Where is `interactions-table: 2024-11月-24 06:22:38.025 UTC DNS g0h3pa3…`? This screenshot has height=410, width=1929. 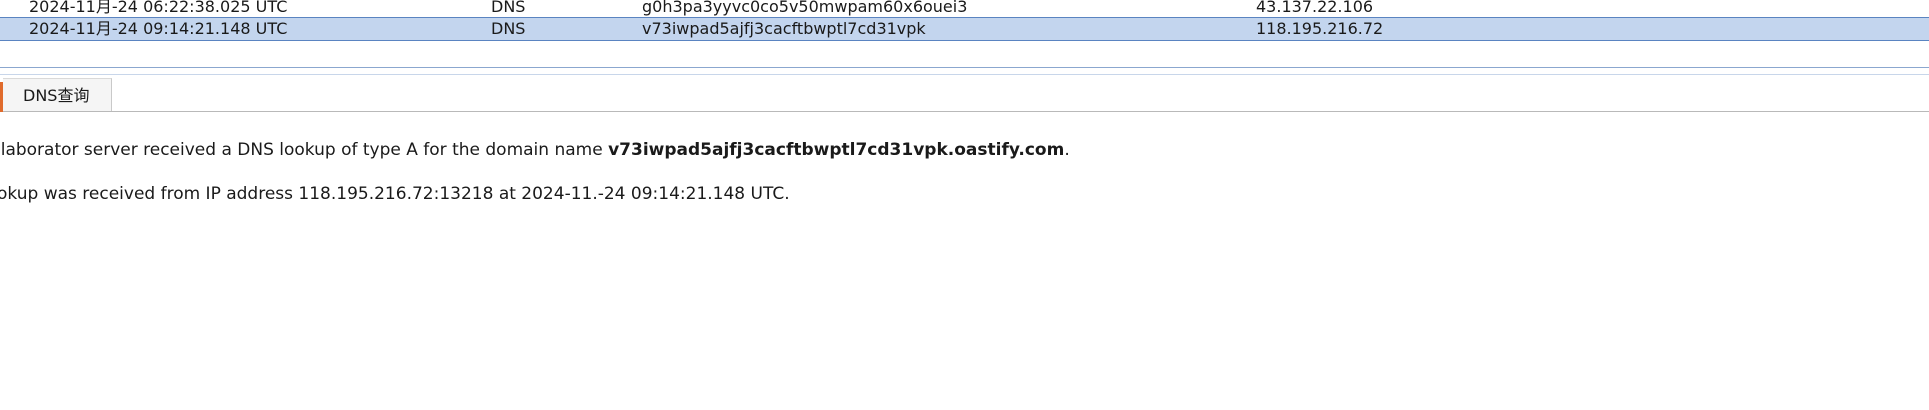
interactions-table: 2024-11月-24 06:22:38.025 UTC DNS g0h3pa3… is located at coordinates (964, 20).